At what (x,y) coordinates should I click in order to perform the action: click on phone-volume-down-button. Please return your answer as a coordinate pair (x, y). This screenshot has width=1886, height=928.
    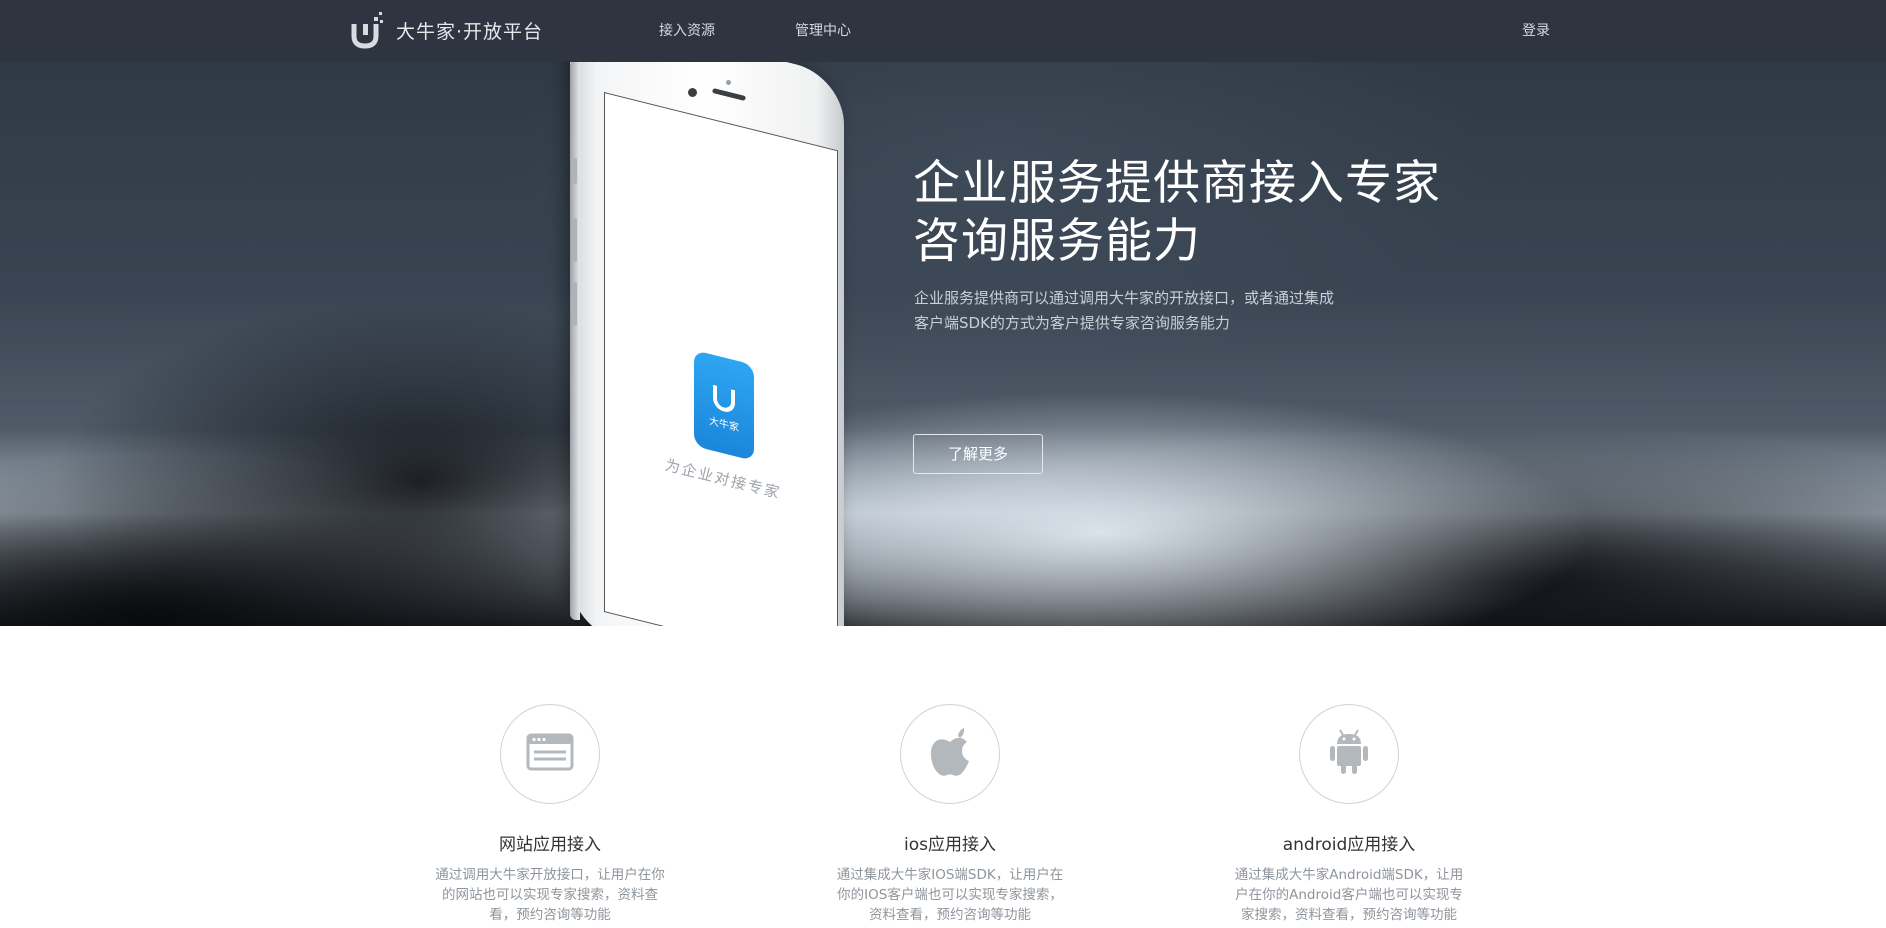
    Looking at the image, I should click on (575, 304).